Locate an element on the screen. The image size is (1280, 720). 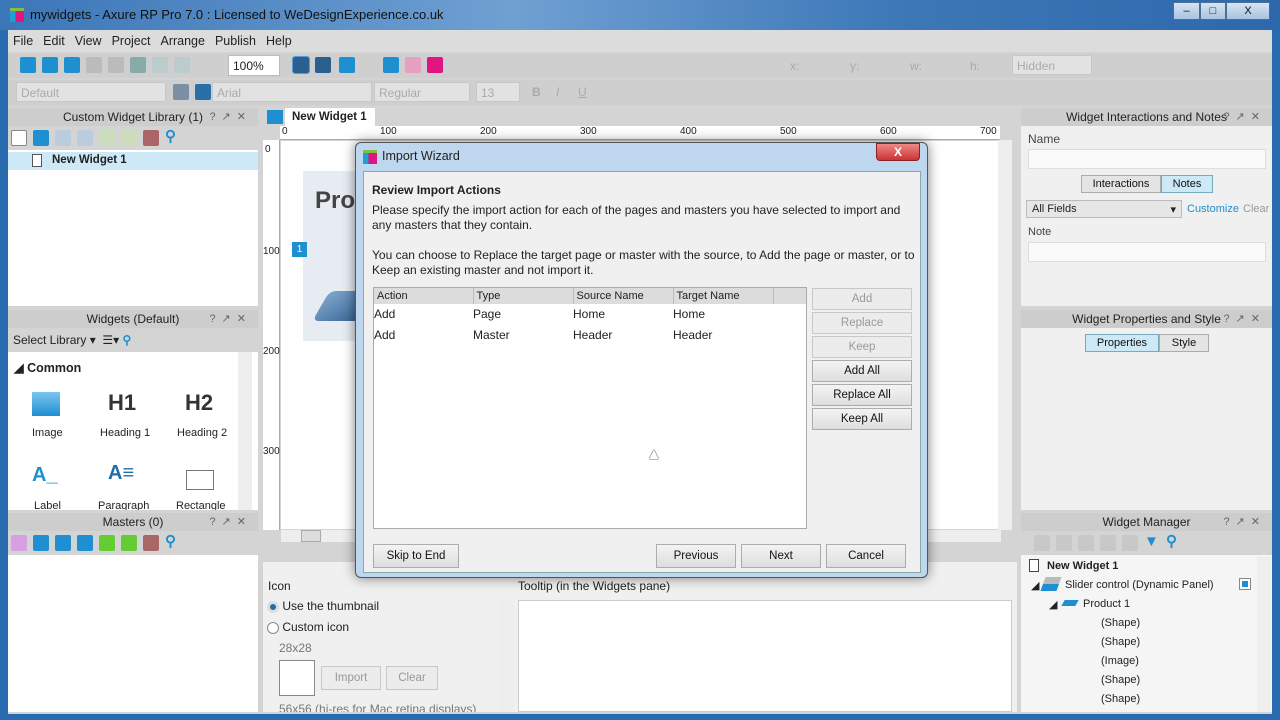
next-button: Next is located at coordinates (781, 556).